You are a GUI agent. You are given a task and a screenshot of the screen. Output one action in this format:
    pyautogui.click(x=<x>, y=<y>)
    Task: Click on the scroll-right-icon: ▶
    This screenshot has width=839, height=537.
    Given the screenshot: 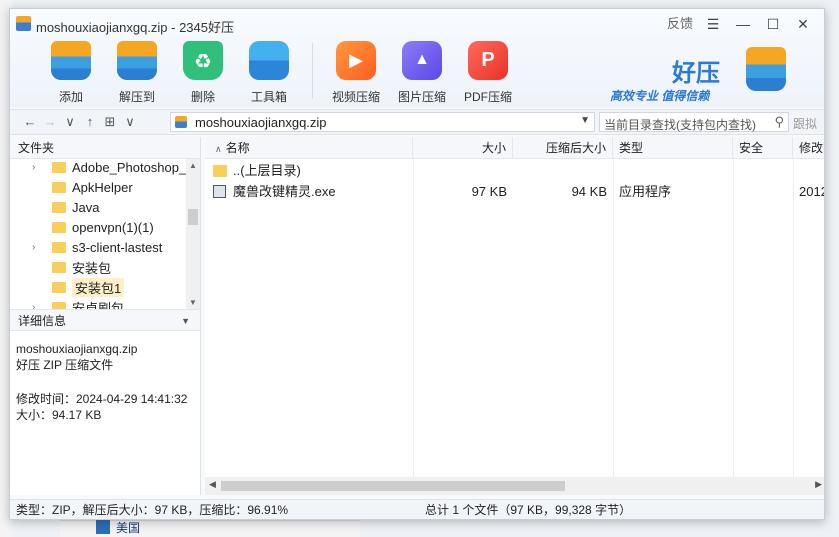 What is the action you would take?
    pyautogui.click(x=818, y=484)
    